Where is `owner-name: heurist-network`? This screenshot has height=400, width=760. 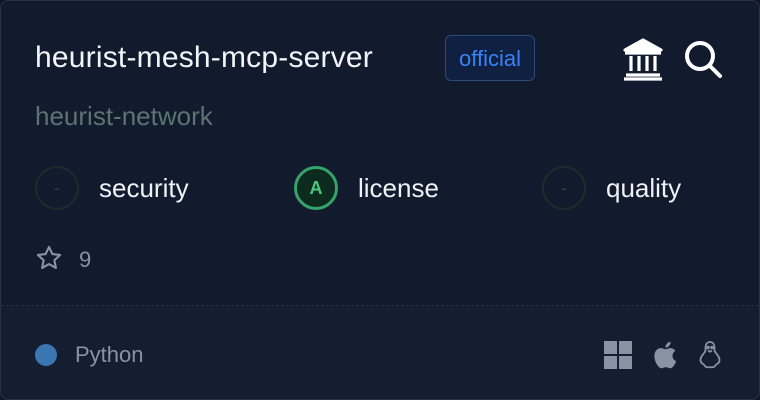
owner-name: heurist-network is located at coordinates (124, 116).